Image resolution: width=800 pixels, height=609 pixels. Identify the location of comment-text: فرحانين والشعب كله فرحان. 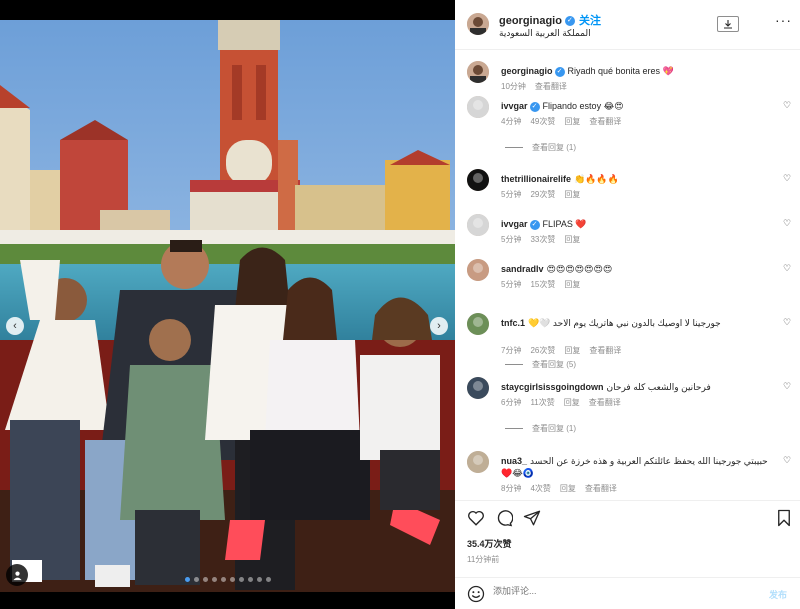
(658, 387).